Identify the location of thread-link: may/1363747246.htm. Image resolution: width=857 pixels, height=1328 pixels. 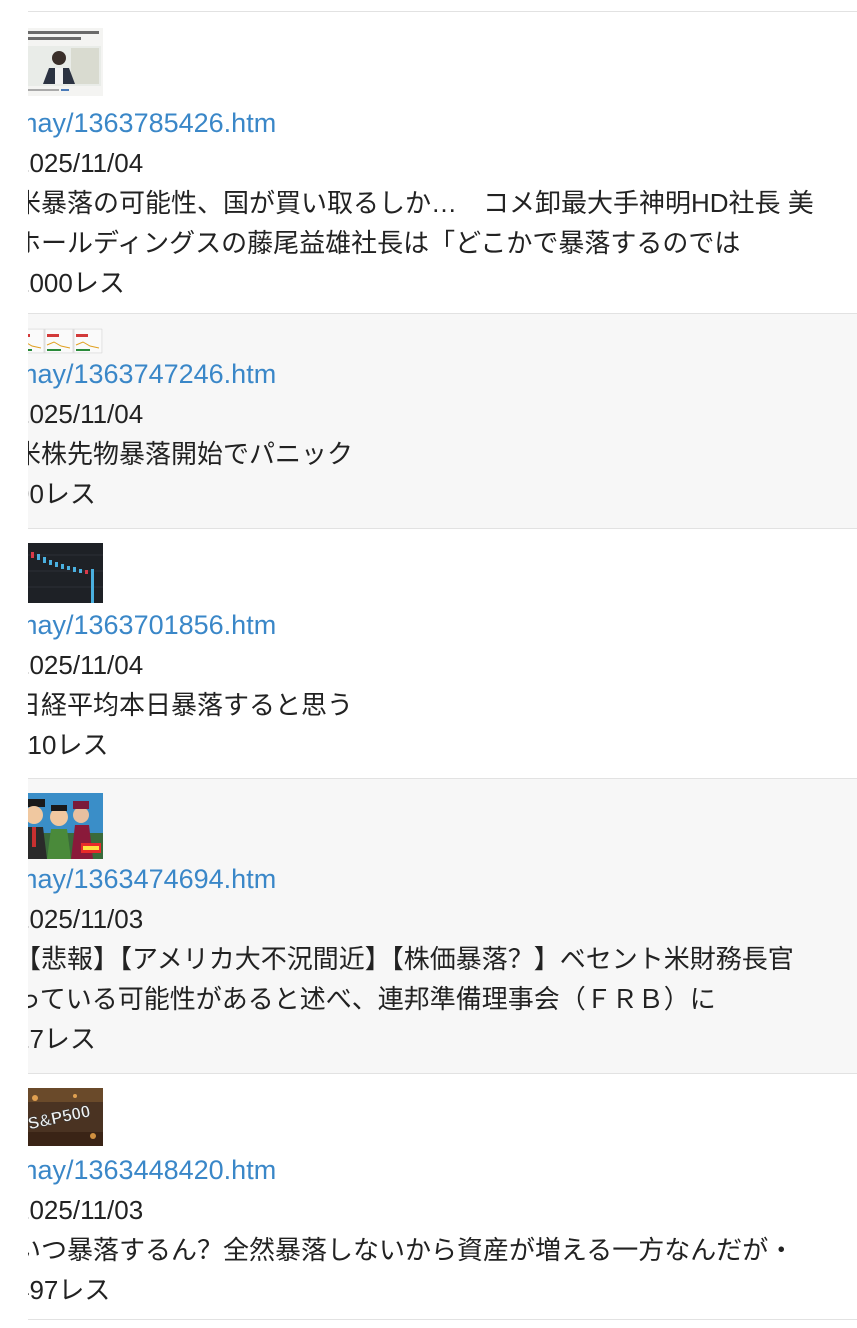
(442, 374).